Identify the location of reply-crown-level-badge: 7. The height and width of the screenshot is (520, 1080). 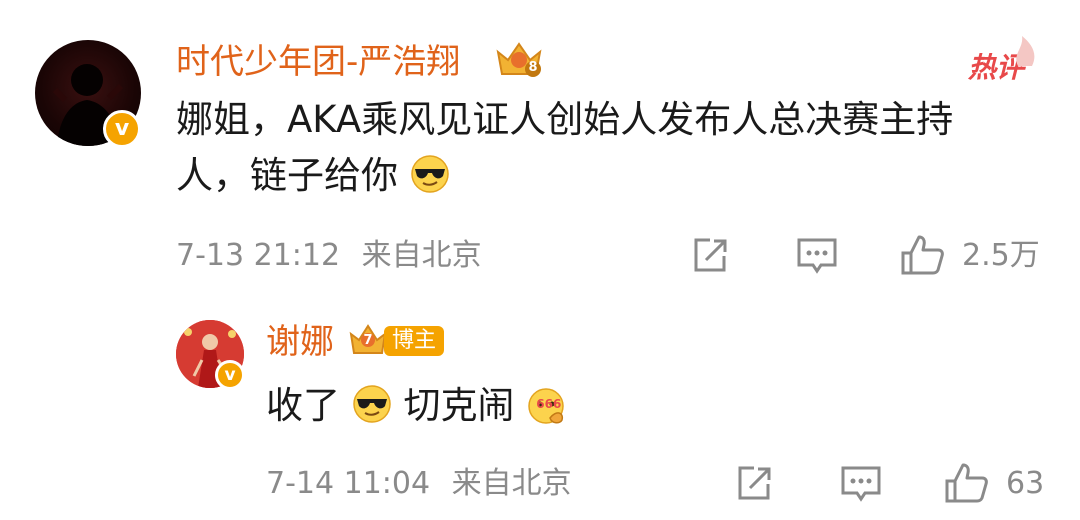
(368, 340).